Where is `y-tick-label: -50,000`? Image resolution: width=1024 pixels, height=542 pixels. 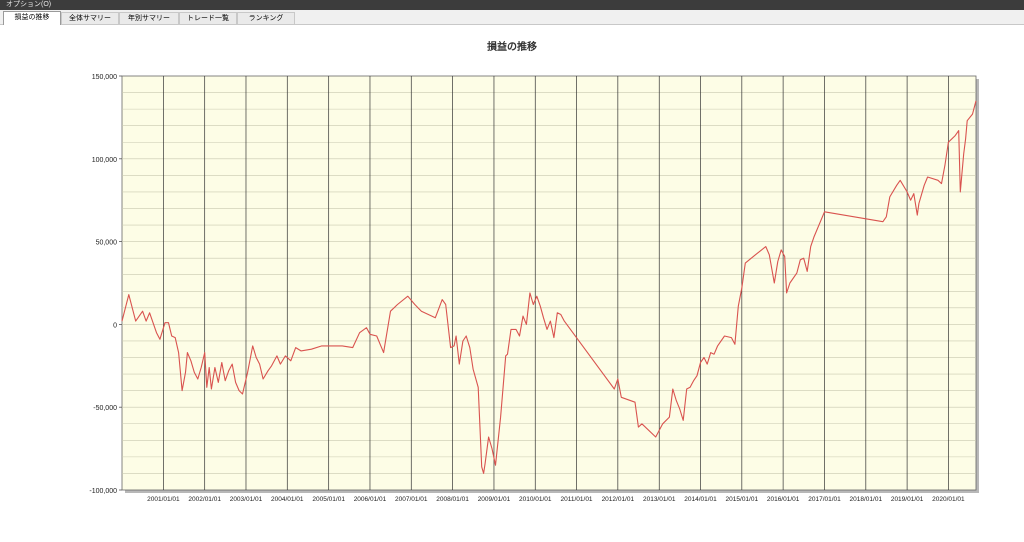
y-tick-label: -50,000 is located at coordinates (105, 408).